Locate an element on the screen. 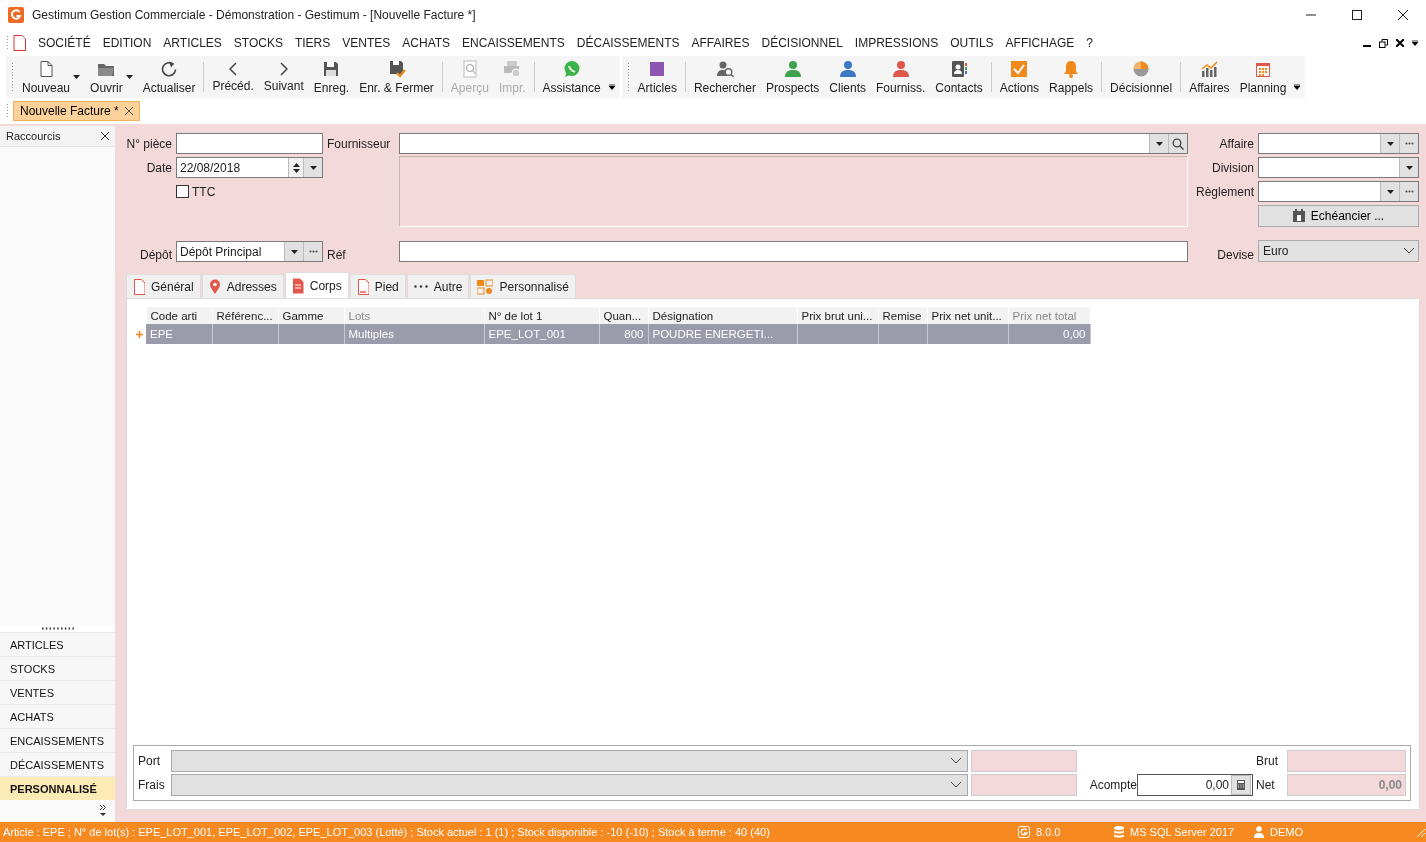 The image size is (1426, 842). menu-item: ARTICLES is located at coordinates (192, 43).